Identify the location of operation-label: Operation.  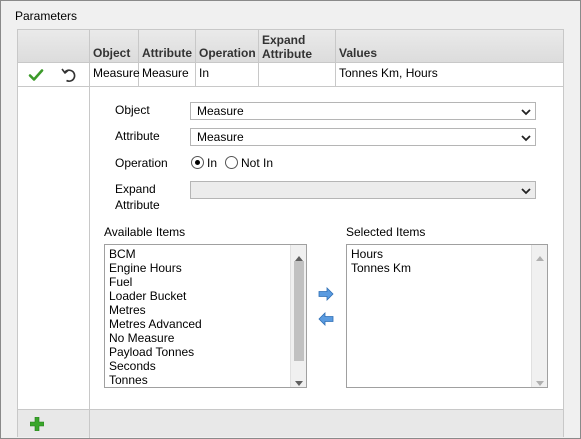
(141, 163).